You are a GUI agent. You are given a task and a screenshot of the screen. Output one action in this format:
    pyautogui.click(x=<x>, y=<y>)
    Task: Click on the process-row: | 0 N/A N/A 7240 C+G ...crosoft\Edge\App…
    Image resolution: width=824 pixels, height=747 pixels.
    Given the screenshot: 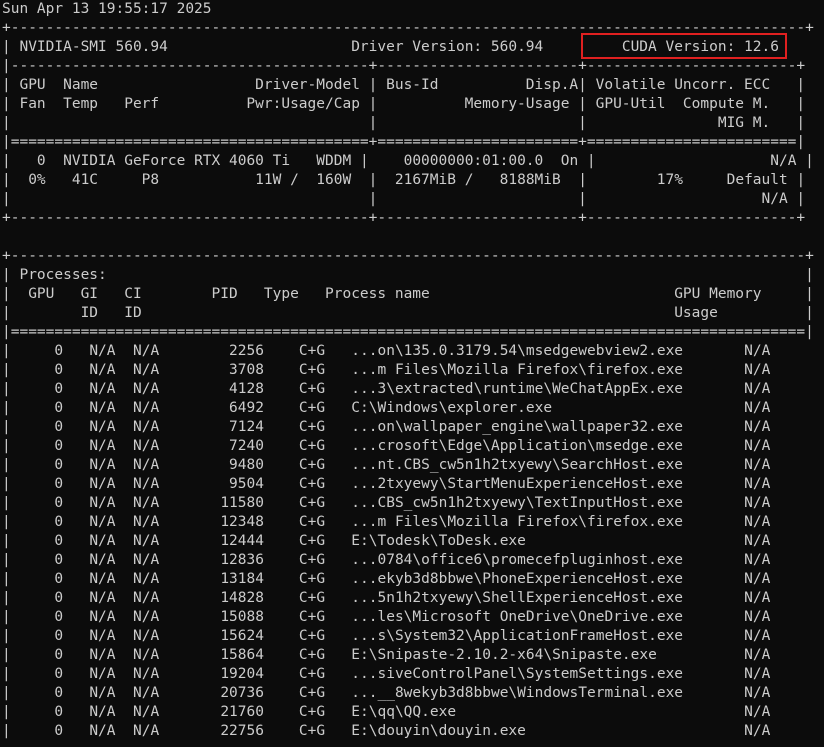 What is the action you would take?
    pyautogui.click(x=386, y=446)
    